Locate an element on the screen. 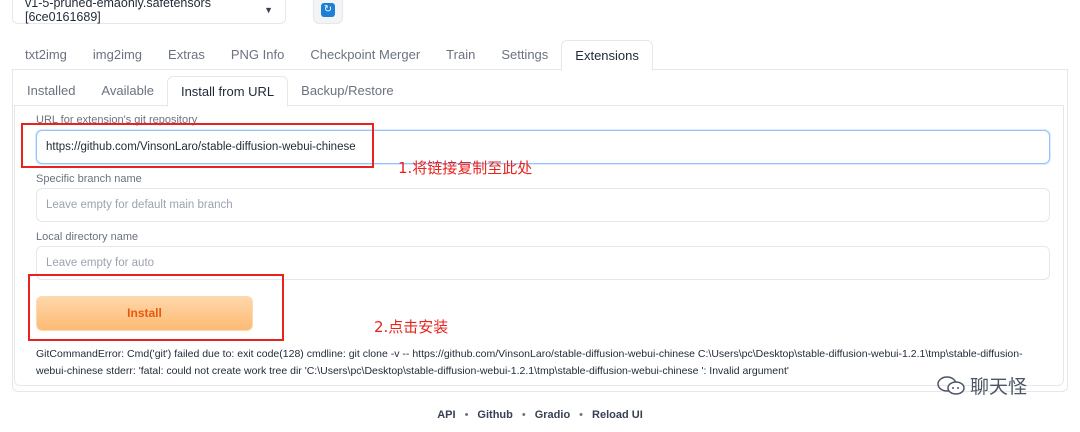 The height and width of the screenshot is (432, 1080). footer-links: API • Github • Gradio • Reload UI is located at coordinates (540, 415).